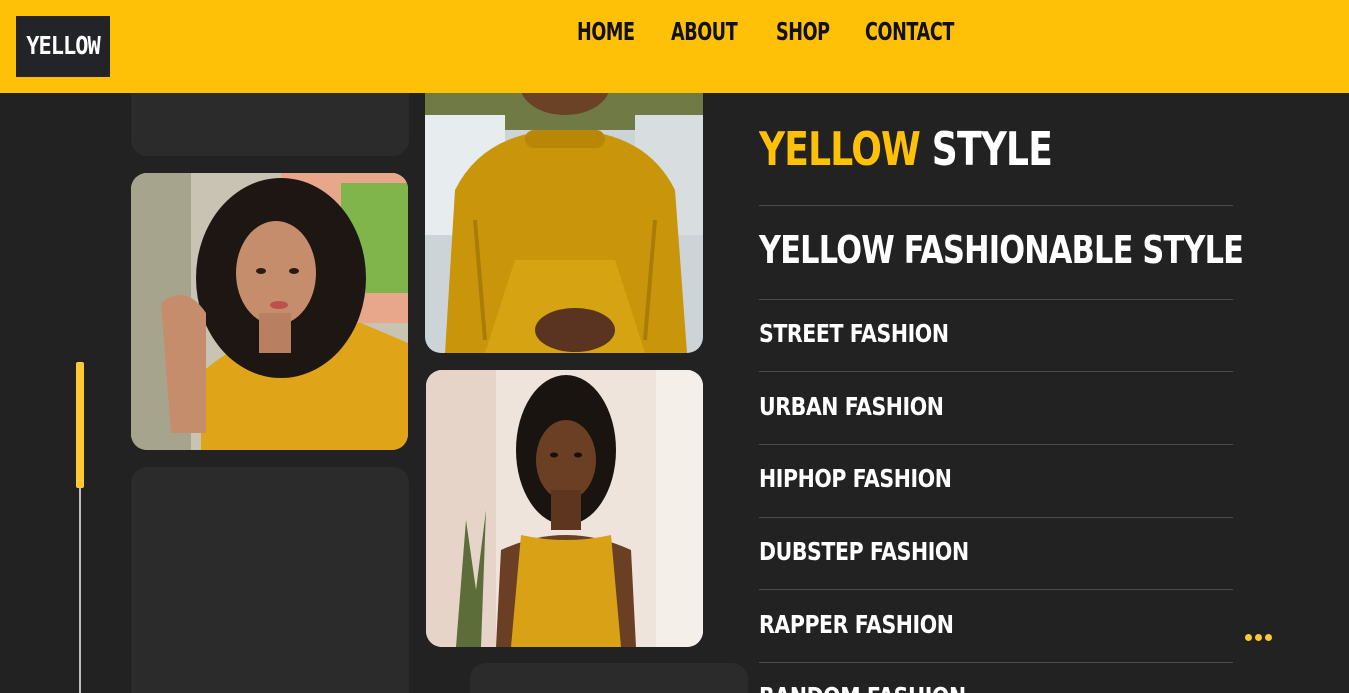  Describe the element at coordinates (803, 32) in the screenshot. I see `nav-shop-link: SHOP` at that location.